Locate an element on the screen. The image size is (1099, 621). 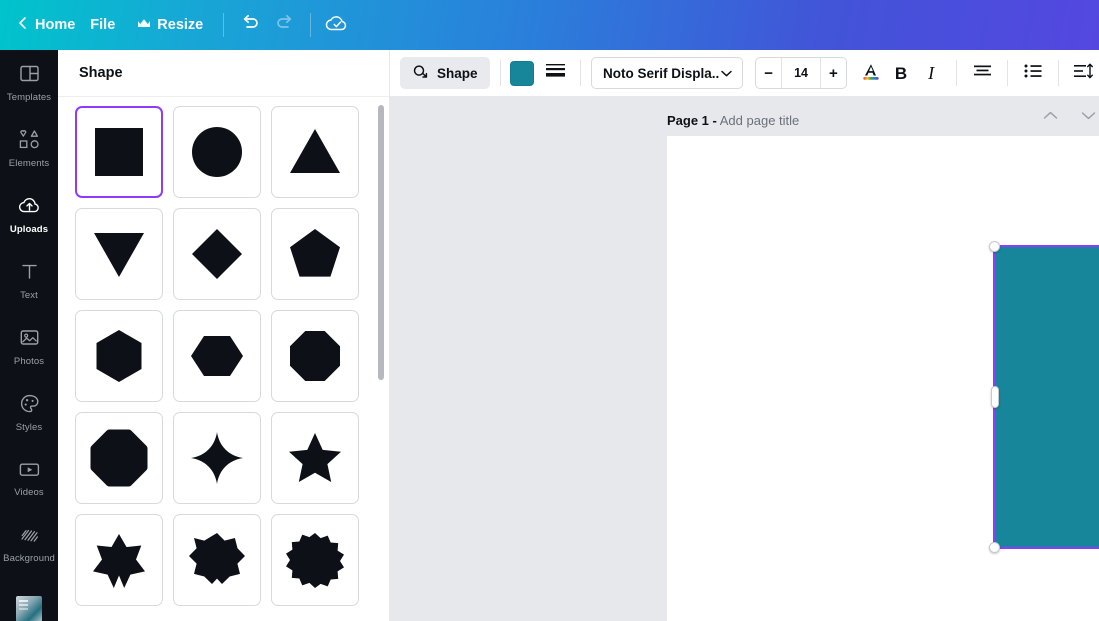
rounded-octagon-icon is located at coordinates (119, 458).